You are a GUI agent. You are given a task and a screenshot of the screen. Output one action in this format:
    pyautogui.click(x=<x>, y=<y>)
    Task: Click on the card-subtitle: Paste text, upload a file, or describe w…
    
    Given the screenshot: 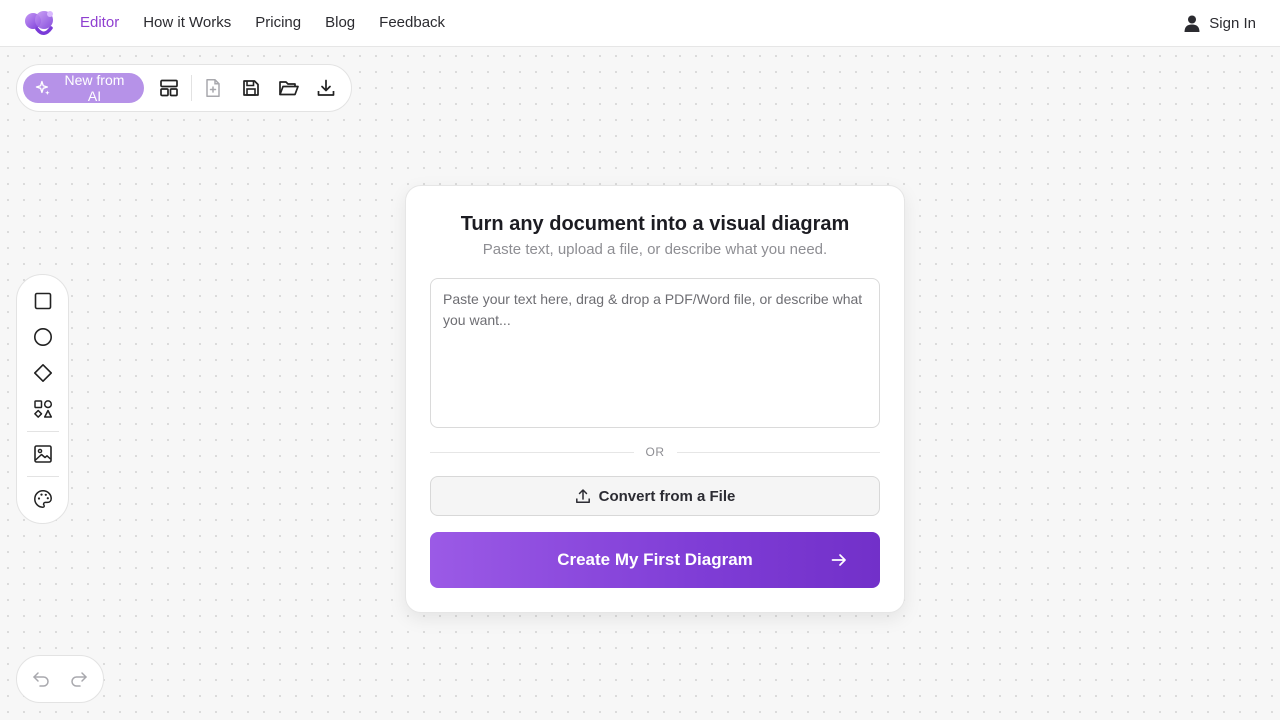 What is the action you would take?
    pyautogui.click(x=655, y=249)
    